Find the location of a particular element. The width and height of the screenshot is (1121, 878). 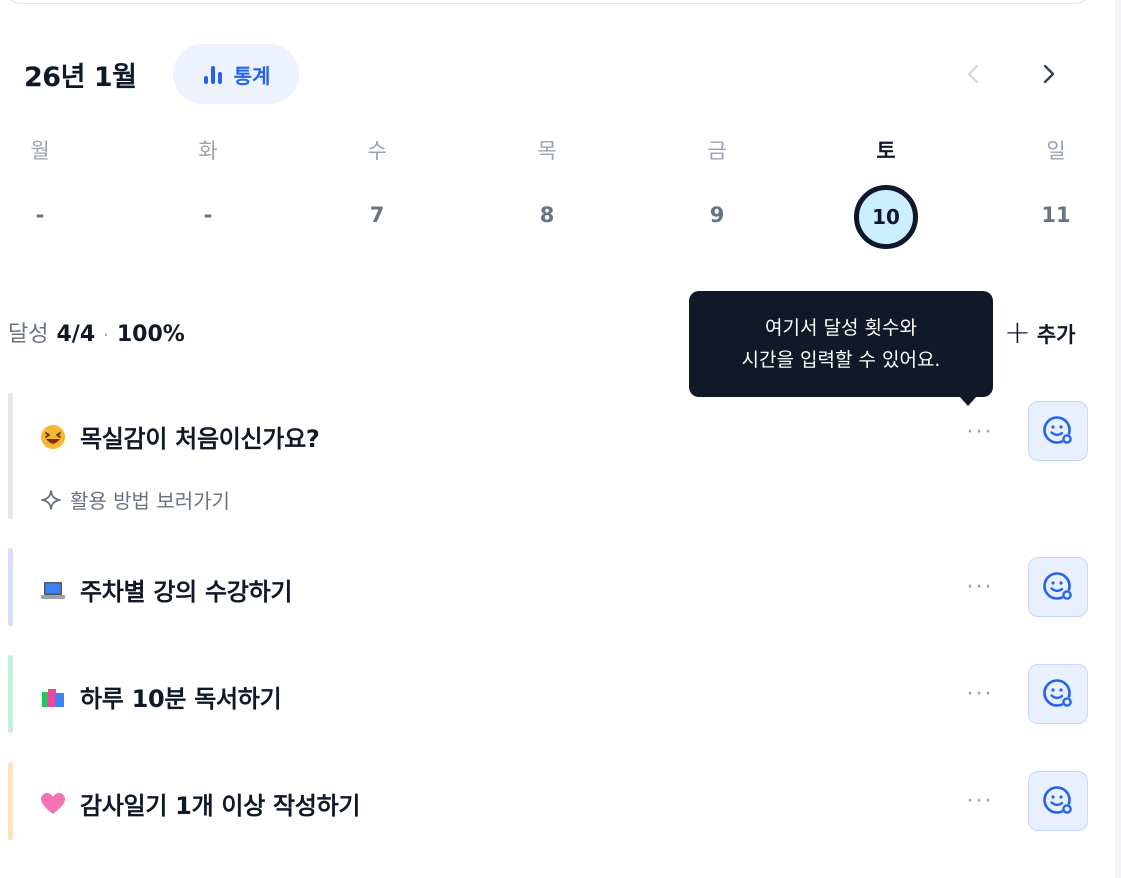

date-cell-selected: 10 is located at coordinates (886, 217).